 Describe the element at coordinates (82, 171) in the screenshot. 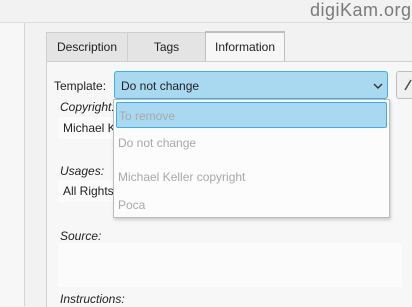

I see `usages-label: Usages:` at that location.